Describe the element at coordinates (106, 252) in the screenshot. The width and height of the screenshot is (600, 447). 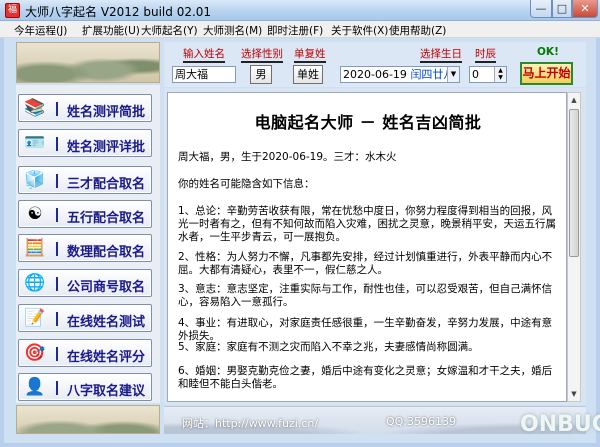
I see `sidebar-button-label: 数理配合取名` at that location.